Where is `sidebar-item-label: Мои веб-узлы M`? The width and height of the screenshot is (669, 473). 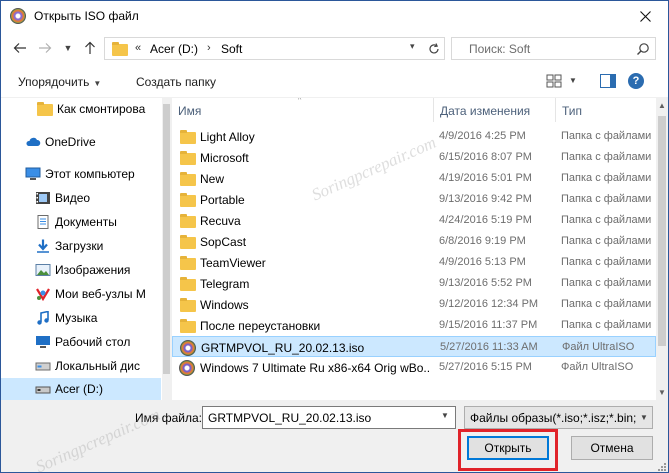 sidebar-item-label: Мои веб-узлы M is located at coordinates (100, 294).